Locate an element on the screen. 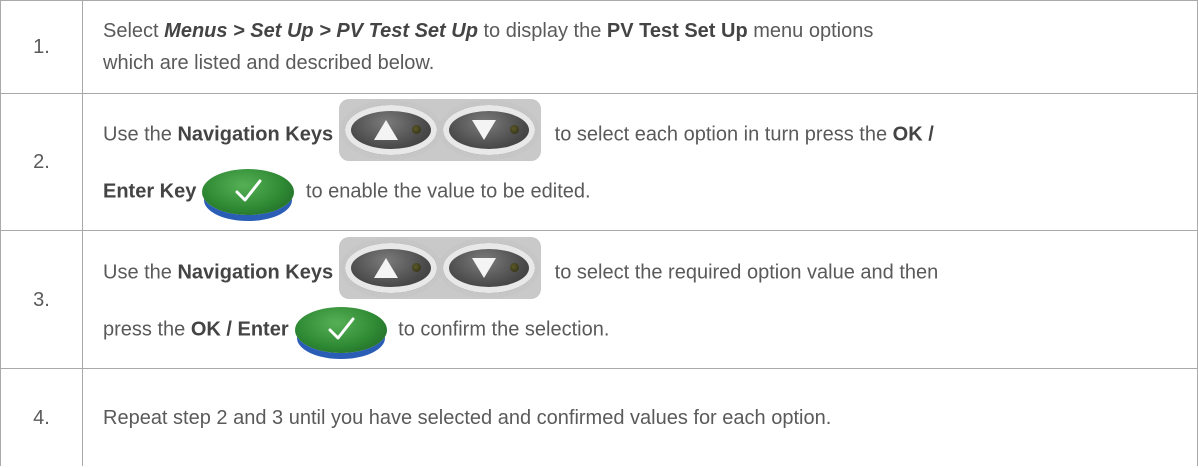  step-number: 2. is located at coordinates (41, 162).